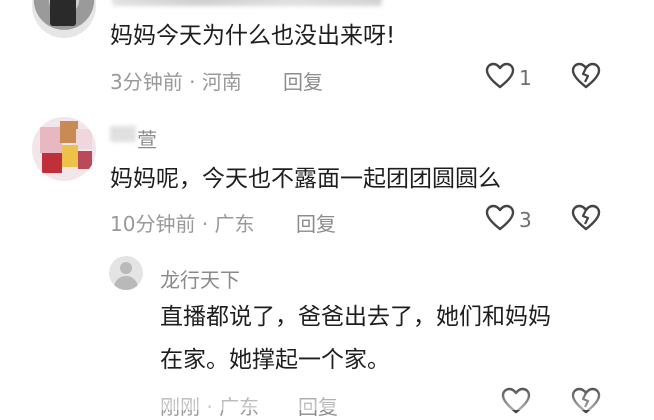 Image resolution: width=654 pixels, height=420 pixels. What do you see at coordinates (253, 36) in the screenshot?
I see `comment-text: 妈妈今天为什么也没出来呀!` at bounding box center [253, 36].